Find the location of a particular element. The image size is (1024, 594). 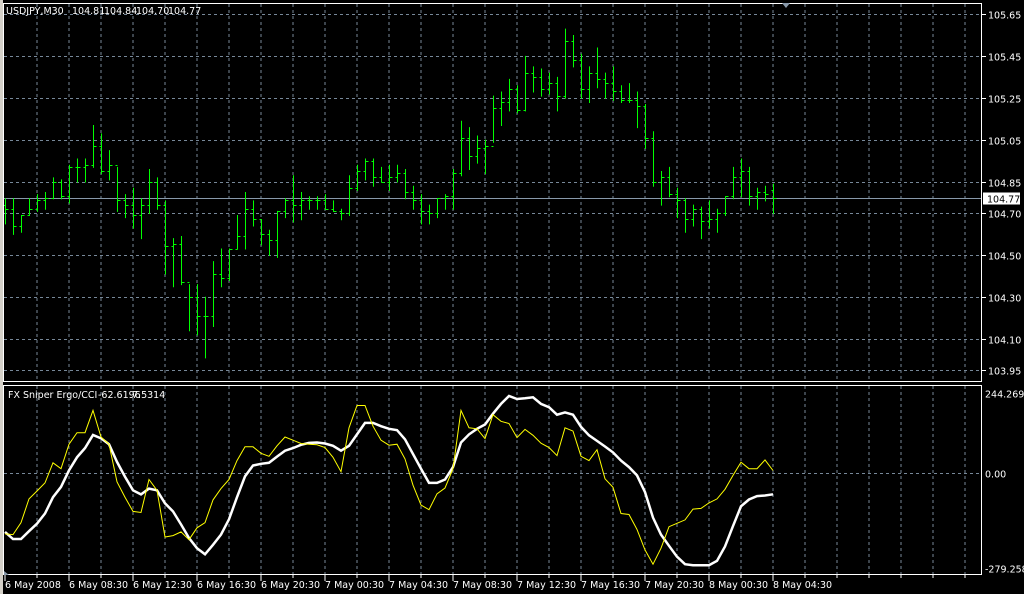

indicator-axis: 244.269 0.00 -279.258 is located at coordinates (1004, 483).